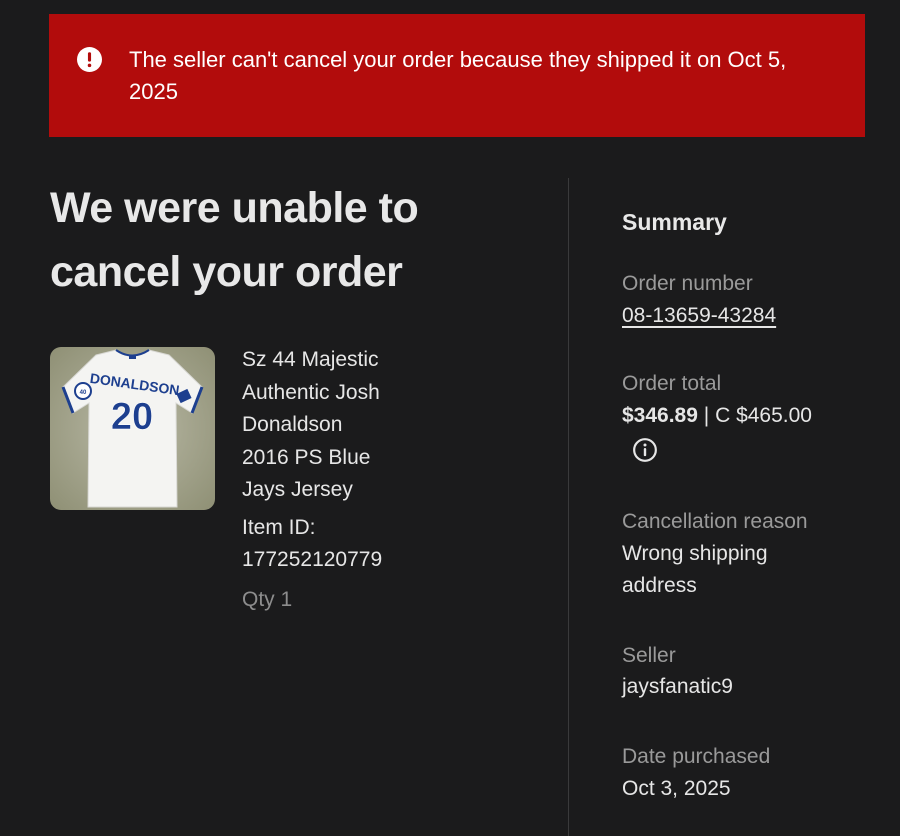  Describe the element at coordinates (660, 415) in the screenshot. I see `order-total-usd: $346.89` at that location.